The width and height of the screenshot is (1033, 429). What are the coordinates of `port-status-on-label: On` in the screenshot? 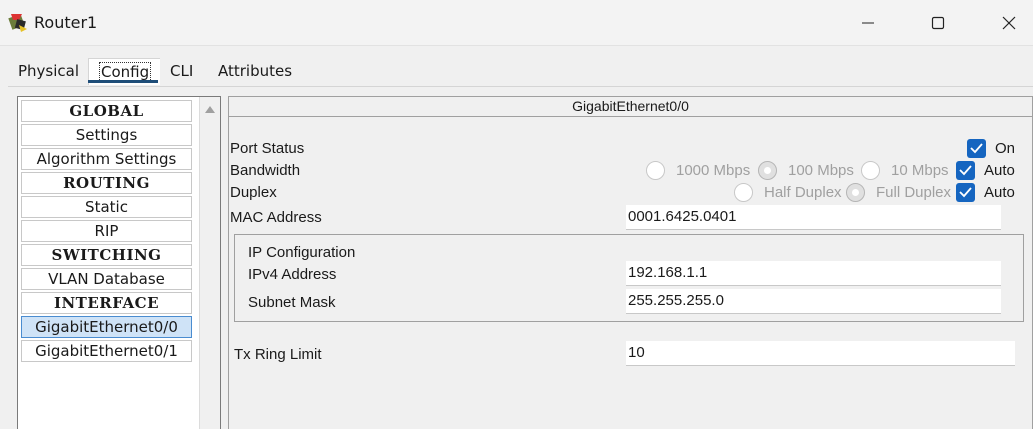 It's located at (1005, 148).